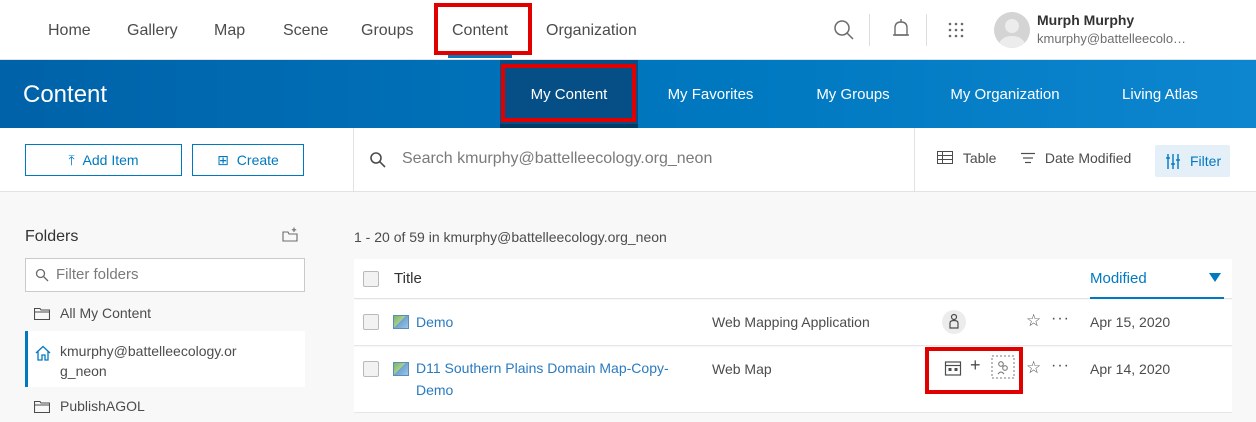  What do you see at coordinates (305, 30) in the screenshot?
I see `nav-scene: Scene` at bounding box center [305, 30].